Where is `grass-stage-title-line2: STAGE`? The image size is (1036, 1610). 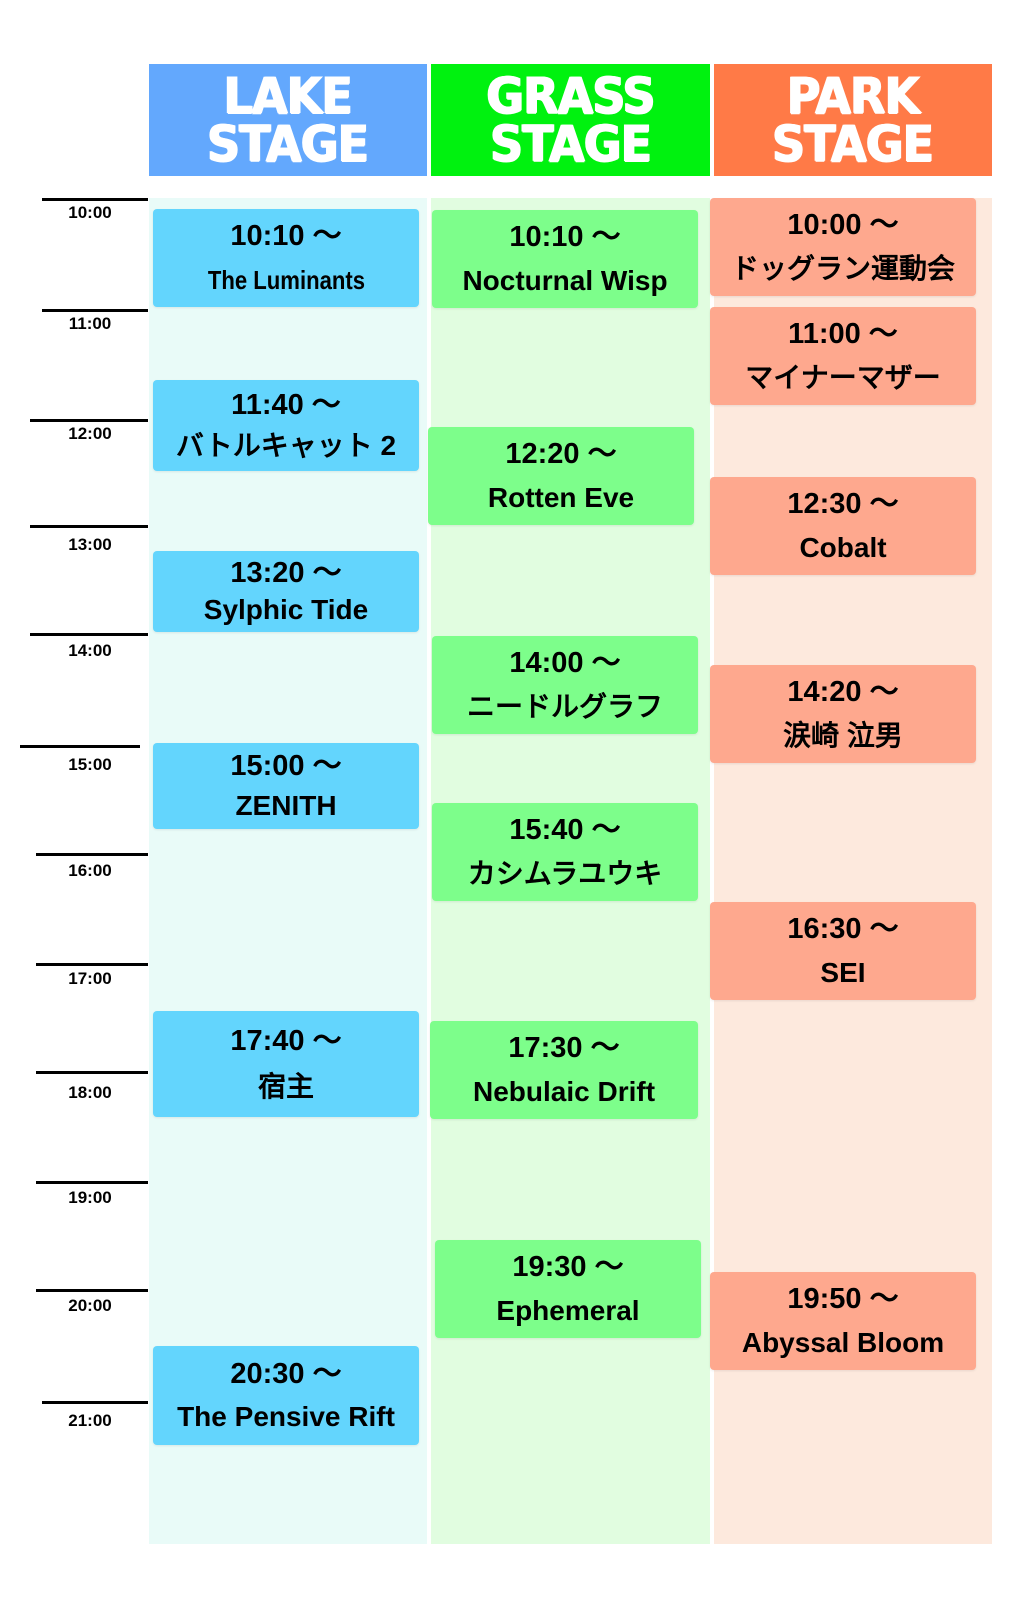 grass-stage-title-line2: STAGE is located at coordinates (570, 144).